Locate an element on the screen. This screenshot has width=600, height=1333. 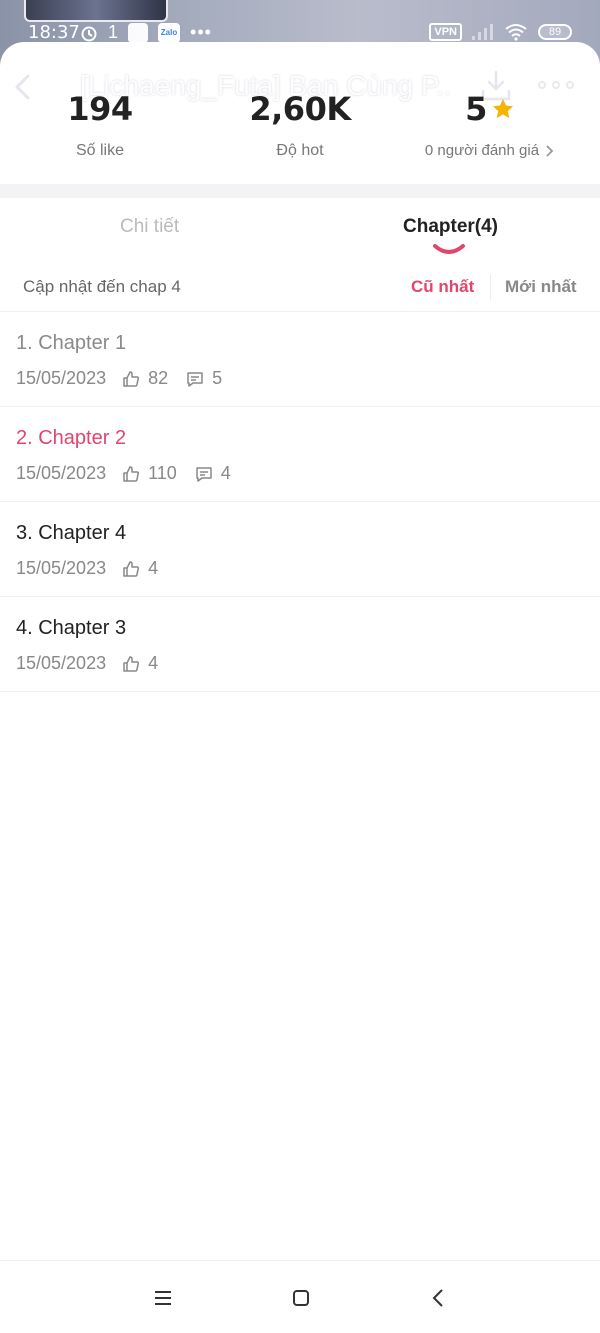
tab-detail: Chi tiết is located at coordinates (149, 227).